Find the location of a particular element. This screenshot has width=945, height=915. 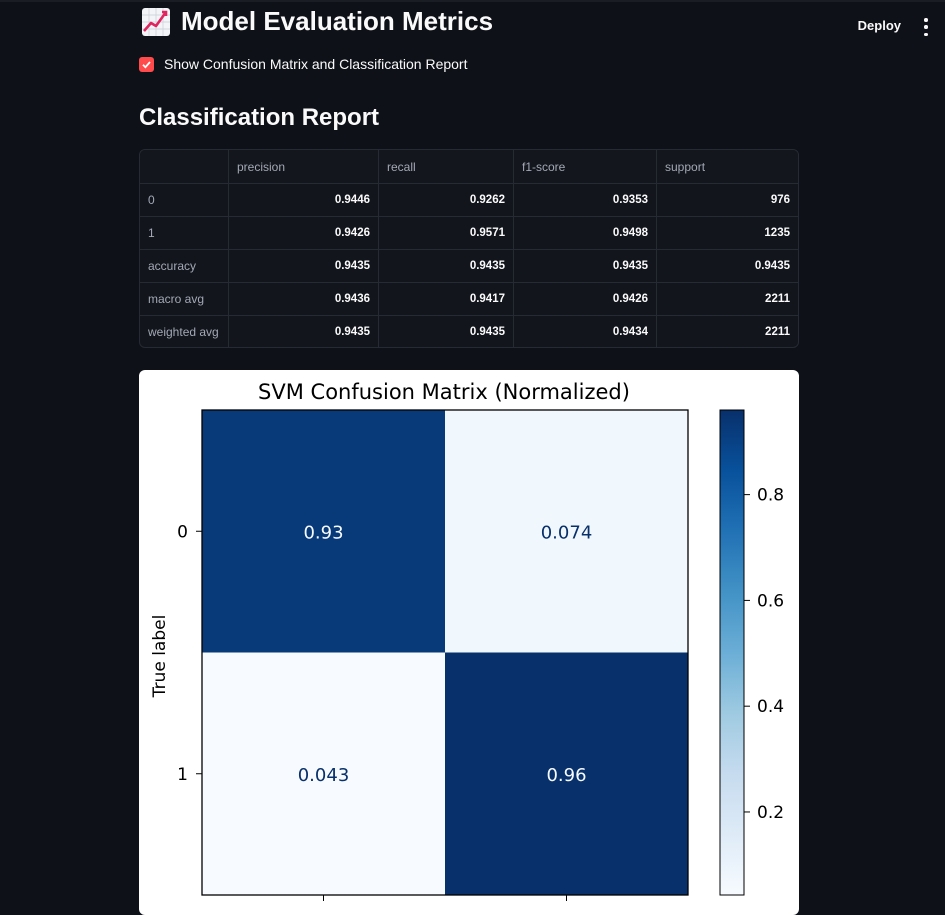

y-tick-label: 0 is located at coordinates (182, 532).